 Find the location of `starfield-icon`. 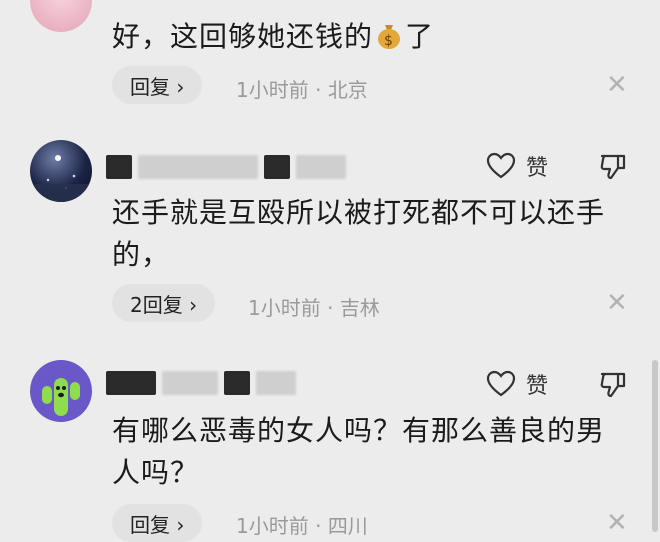

starfield-icon is located at coordinates (61, 178).